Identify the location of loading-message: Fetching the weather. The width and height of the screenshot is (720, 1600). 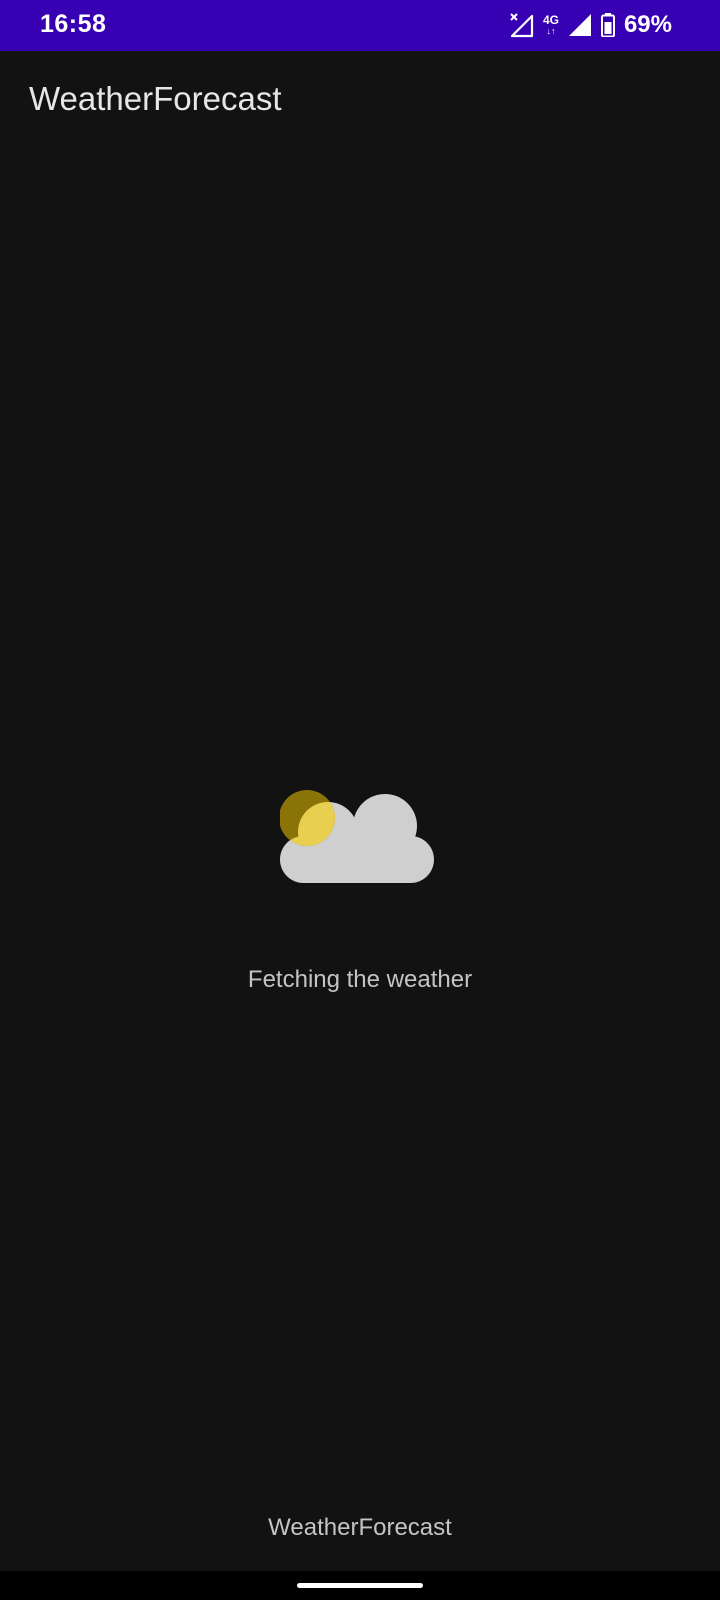
(360, 979).